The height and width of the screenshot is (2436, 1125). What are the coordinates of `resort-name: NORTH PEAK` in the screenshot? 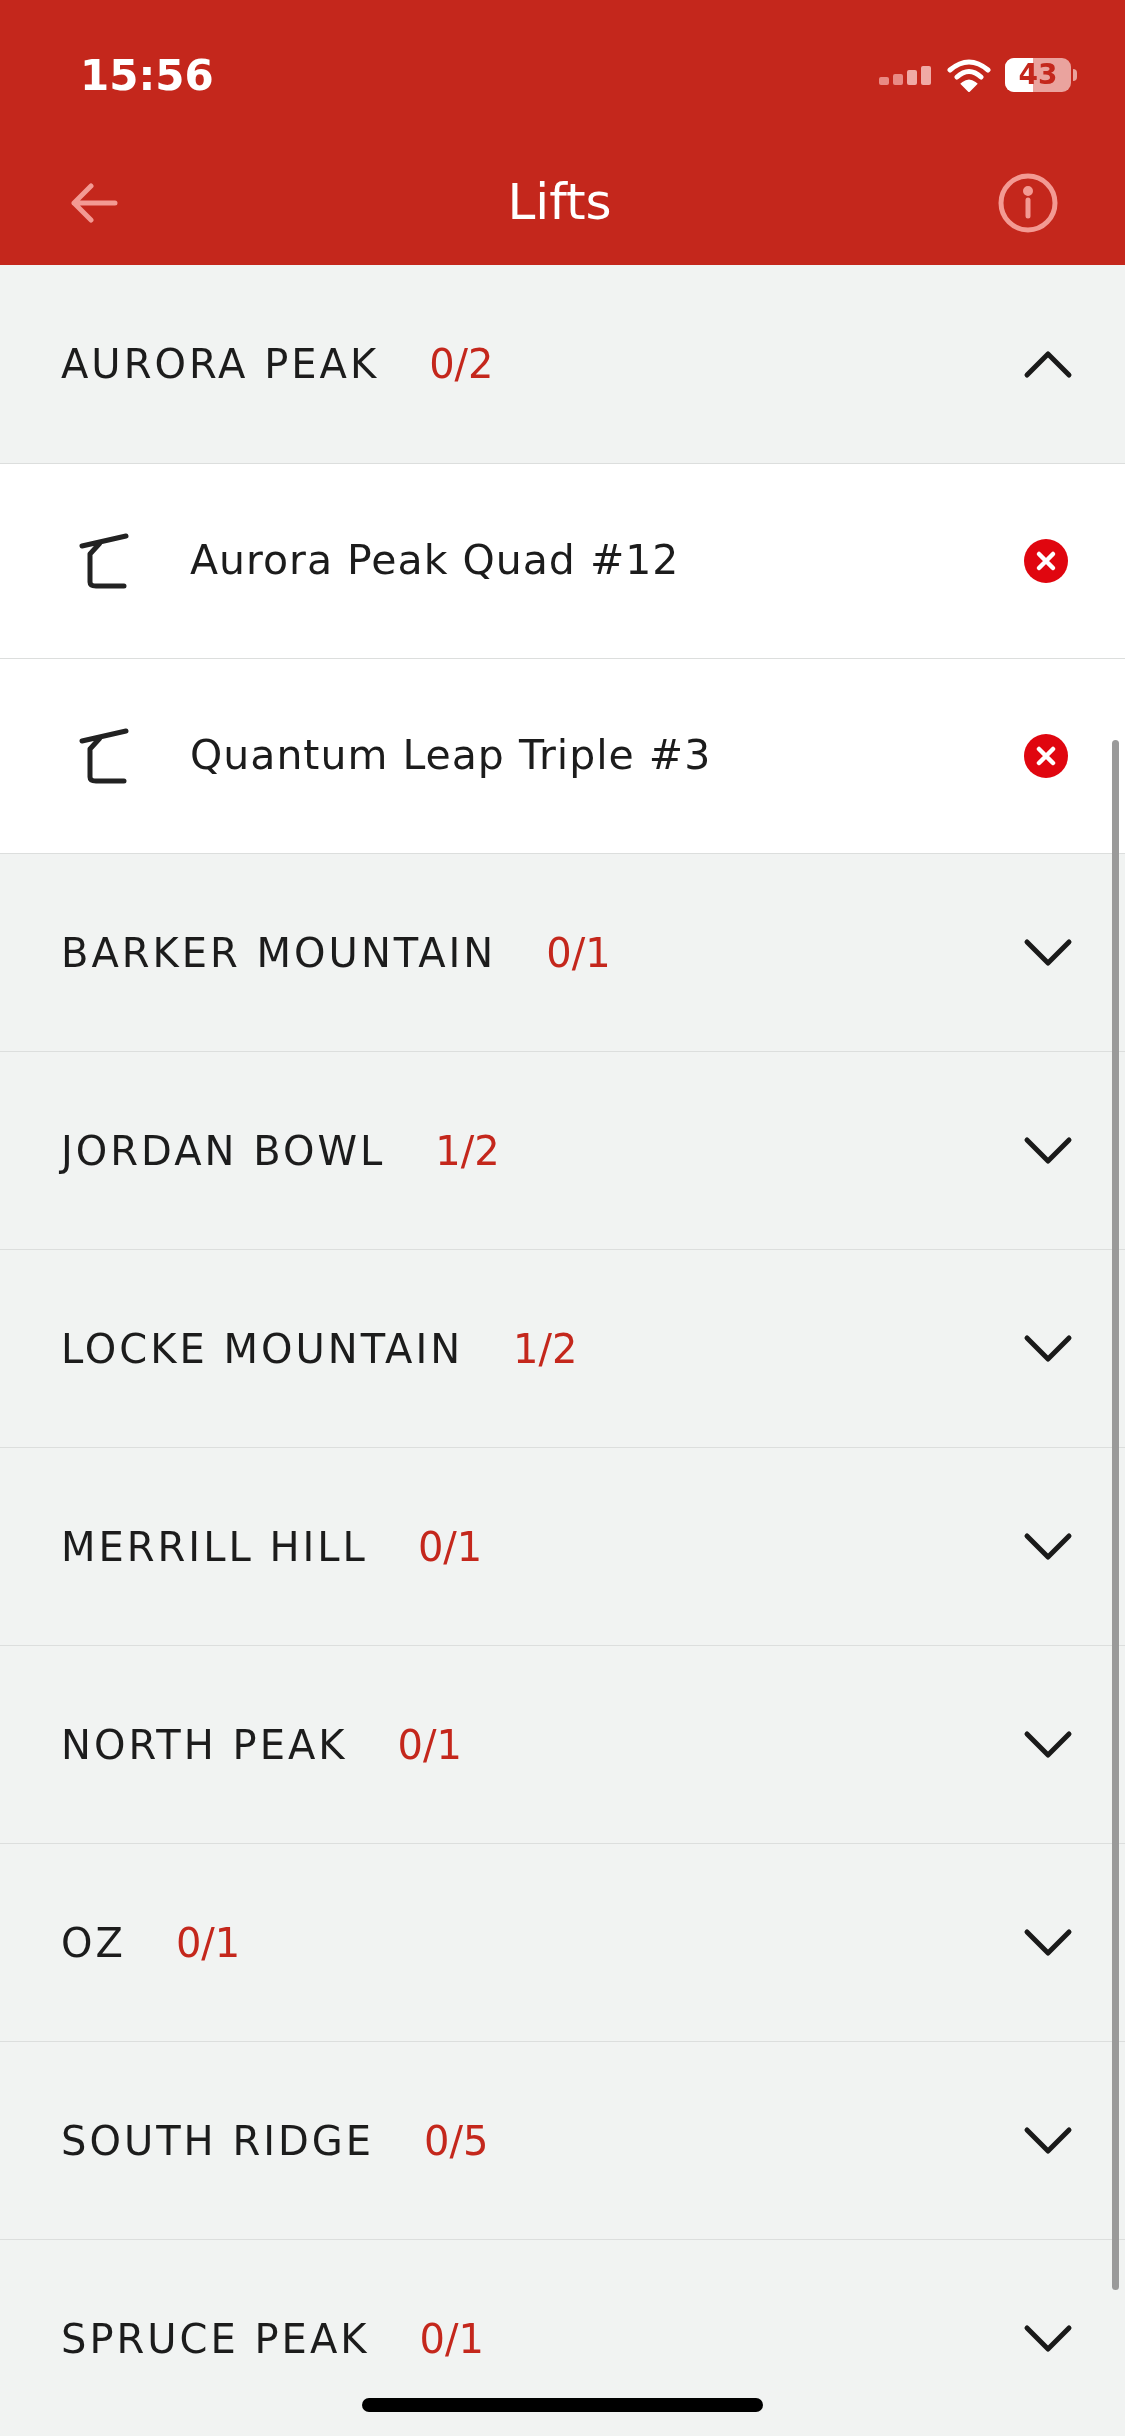 It's located at (204, 1745).